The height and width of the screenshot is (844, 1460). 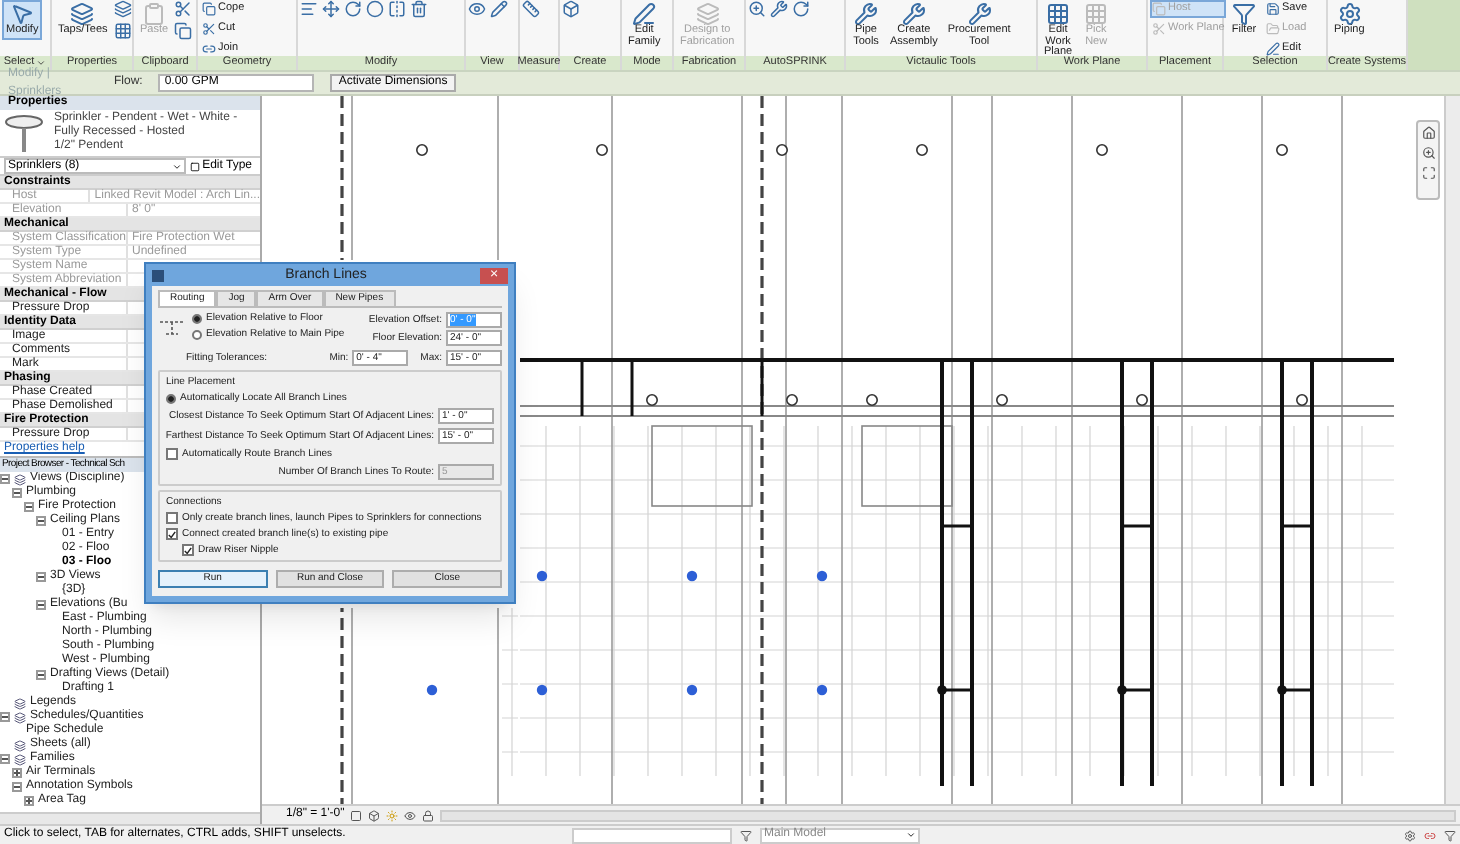 What do you see at coordinates (1410, 835) in the screenshot?
I see `settings-icon` at bounding box center [1410, 835].